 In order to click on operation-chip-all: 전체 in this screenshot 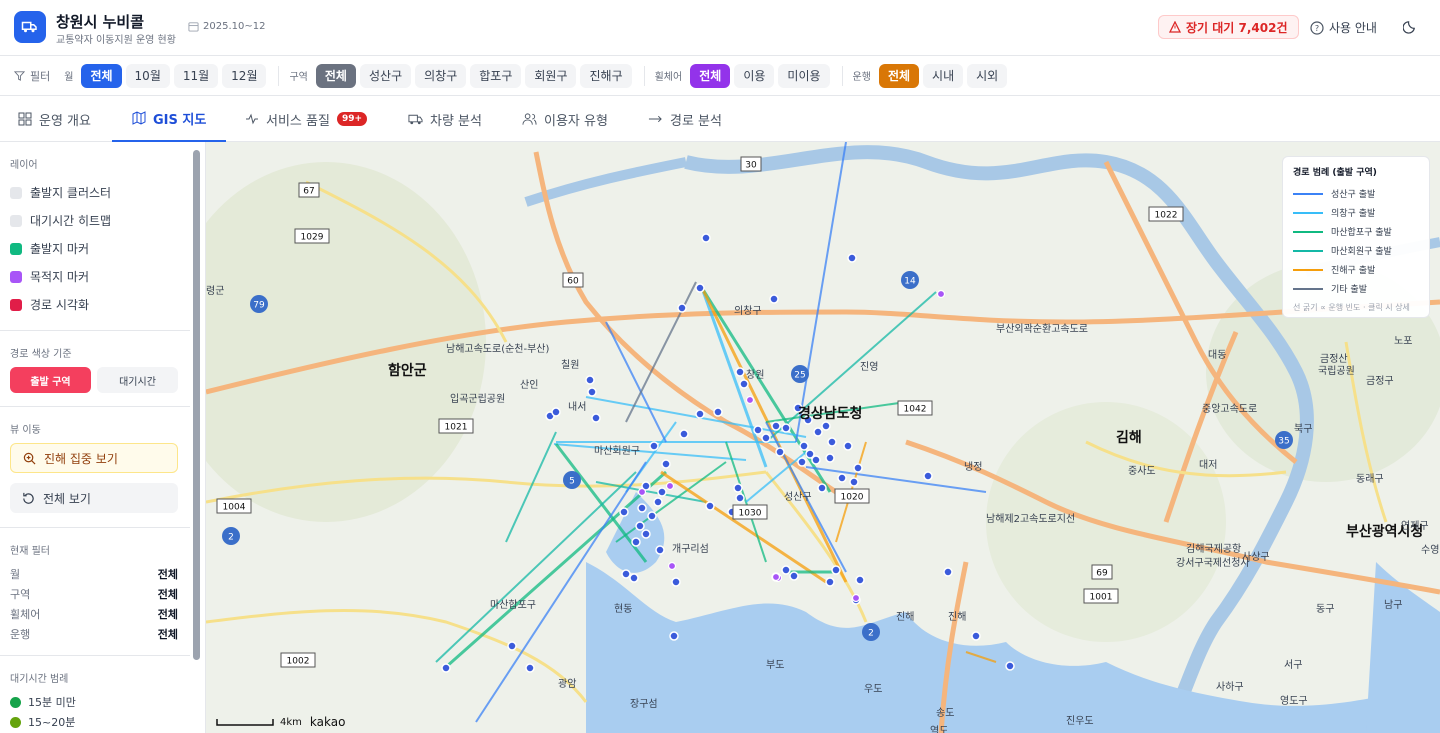, I will do `click(899, 75)`.